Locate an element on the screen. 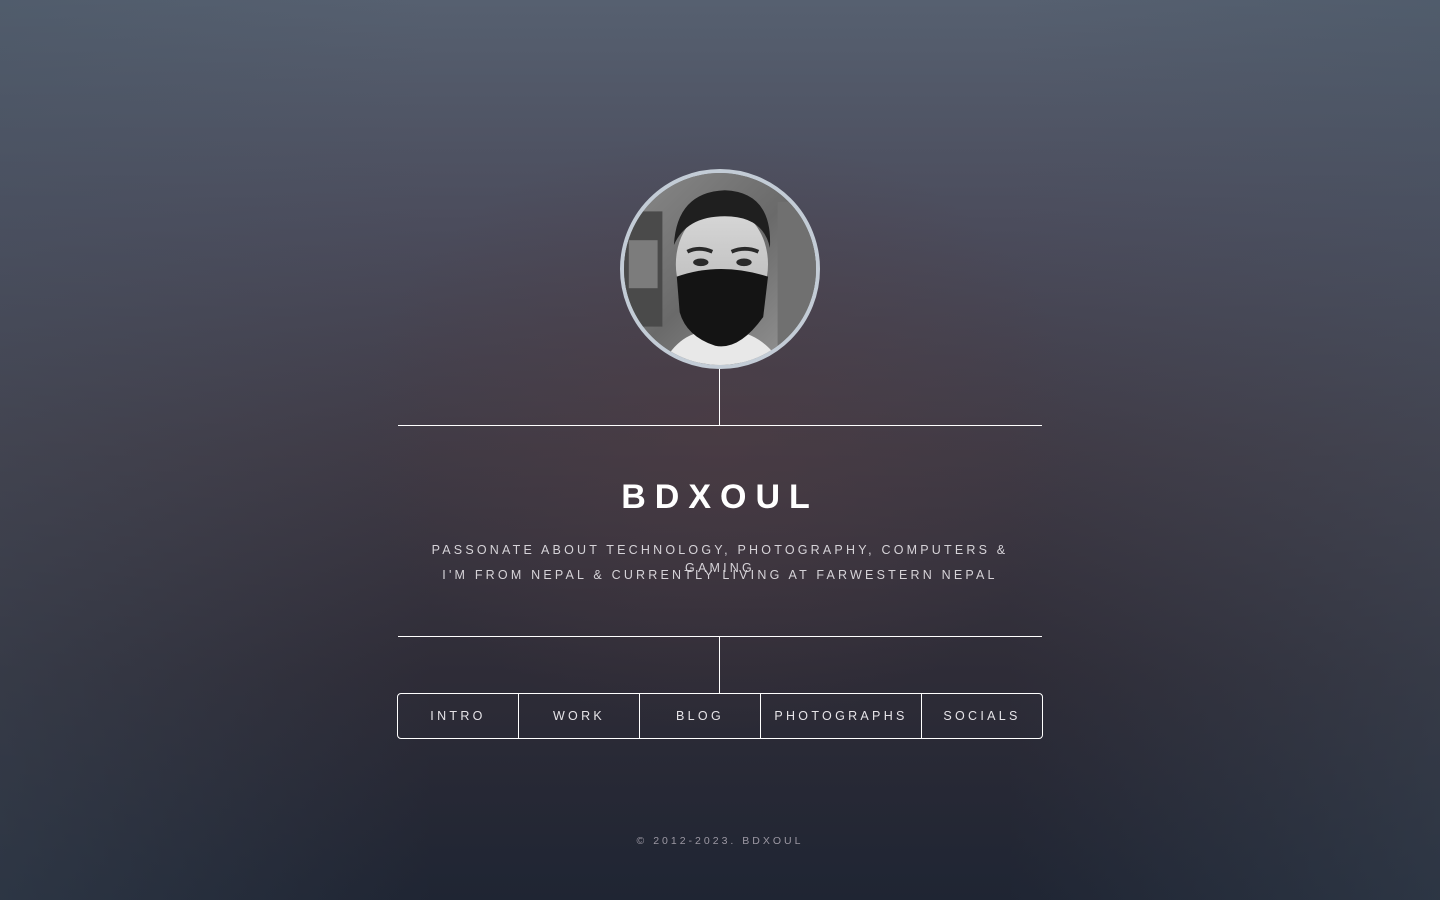 The width and height of the screenshot is (1440, 900). avatar is located at coordinates (720, 269).